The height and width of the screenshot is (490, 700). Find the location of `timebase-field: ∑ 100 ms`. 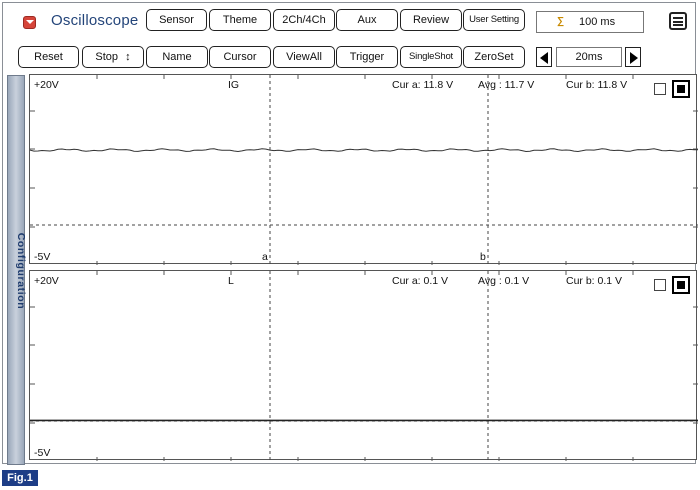

timebase-field: ∑ 100 ms is located at coordinates (590, 22).